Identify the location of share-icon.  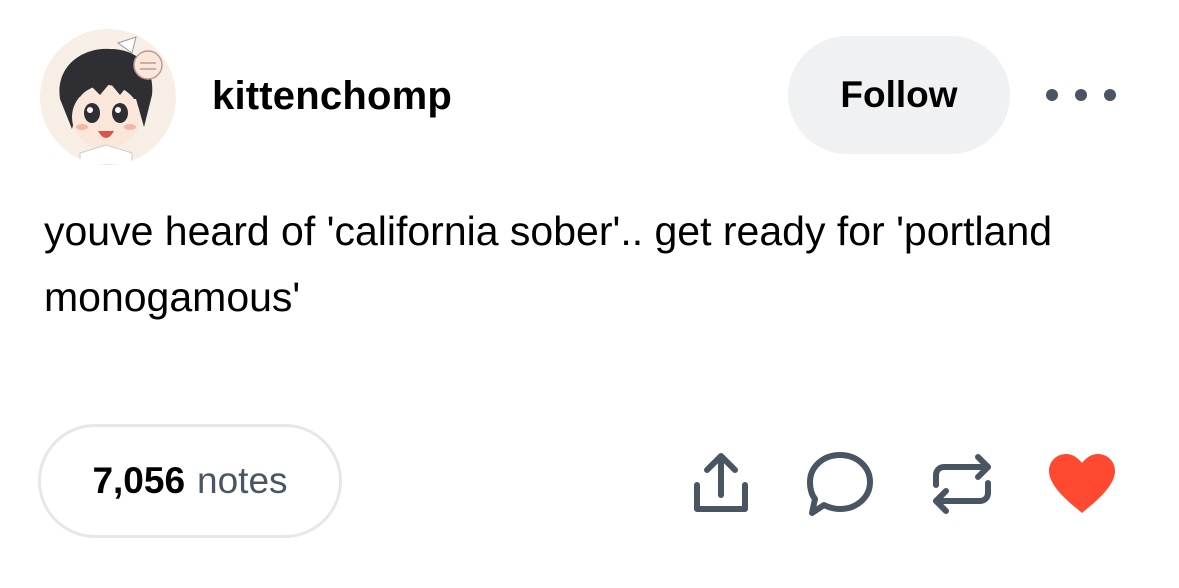
(721, 484).